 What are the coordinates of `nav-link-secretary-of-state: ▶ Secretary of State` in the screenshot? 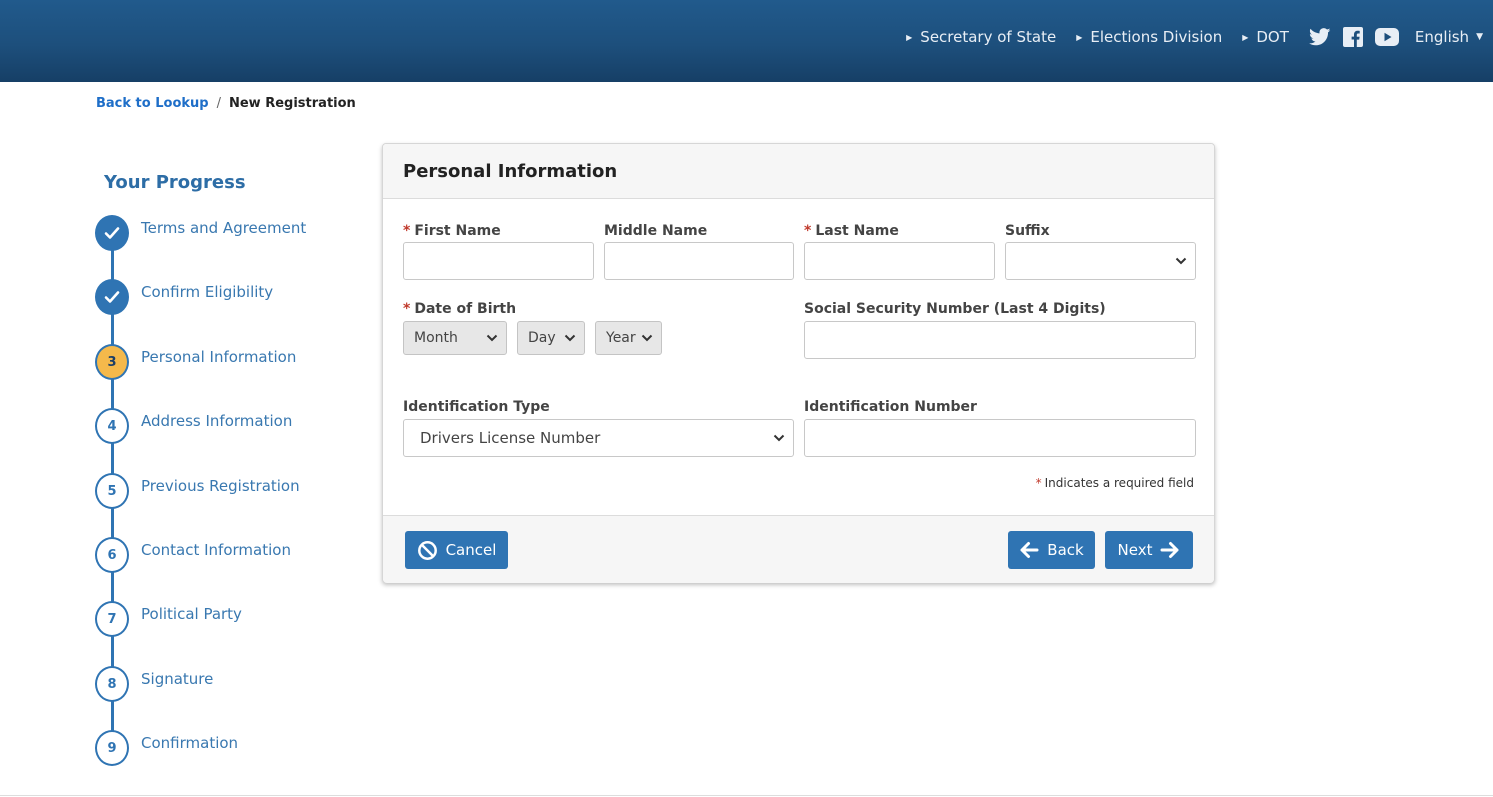 It's located at (981, 37).